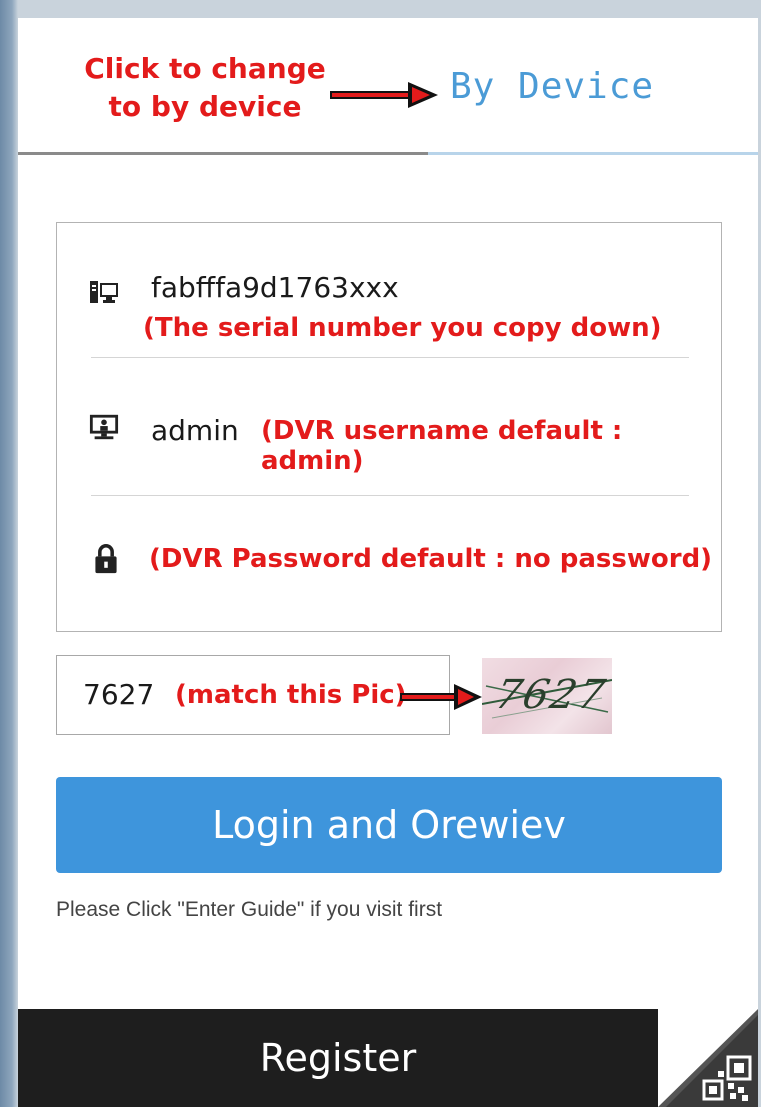 This screenshot has width=761, height=1107. What do you see at coordinates (291, 695) in the screenshot?
I see `annotation-captcha: (match this Pic)` at bounding box center [291, 695].